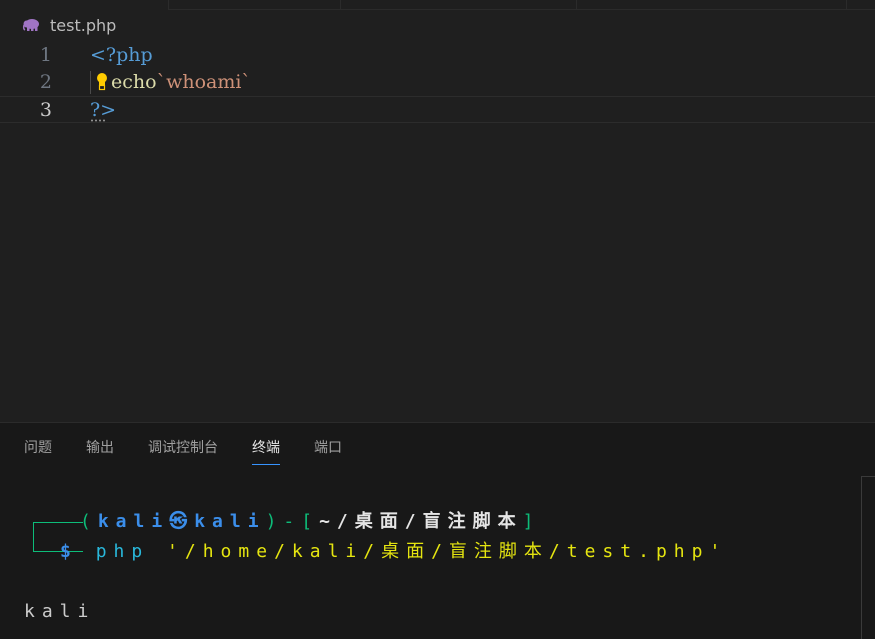 The height and width of the screenshot is (639, 875). Describe the element at coordinates (230, 521) in the screenshot. I see `prompt-host: kali` at that location.